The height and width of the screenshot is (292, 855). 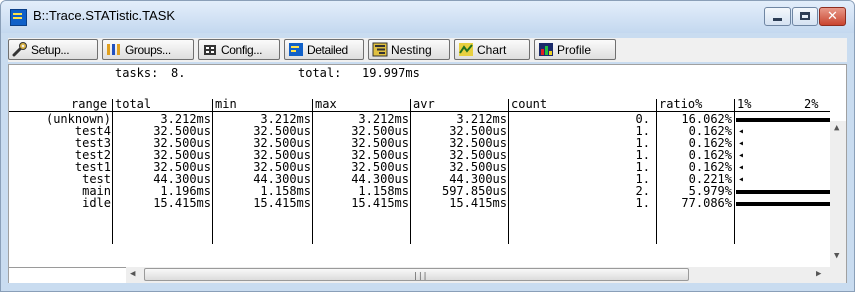 I want to click on detailed-icon, so click(x=296, y=49).